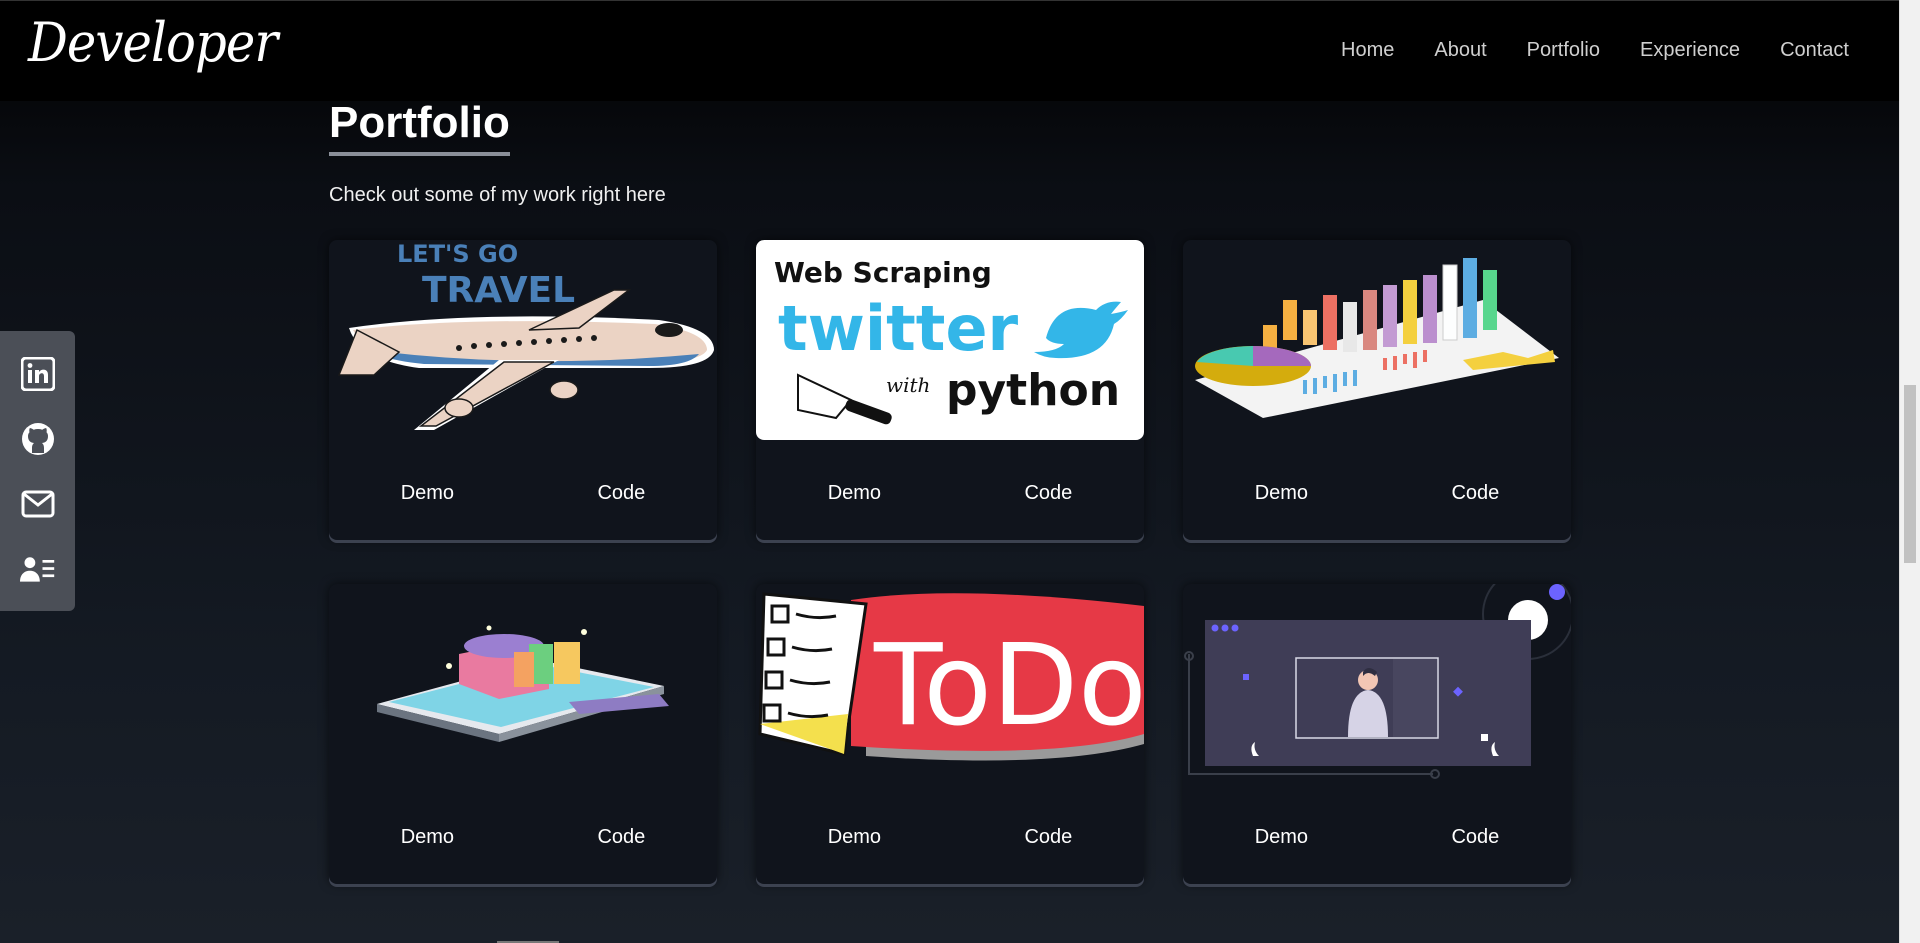 This screenshot has width=1920, height=943. What do you see at coordinates (1563, 50) in the screenshot?
I see `nav-portfolio: Portfolio` at bounding box center [1563, 50].